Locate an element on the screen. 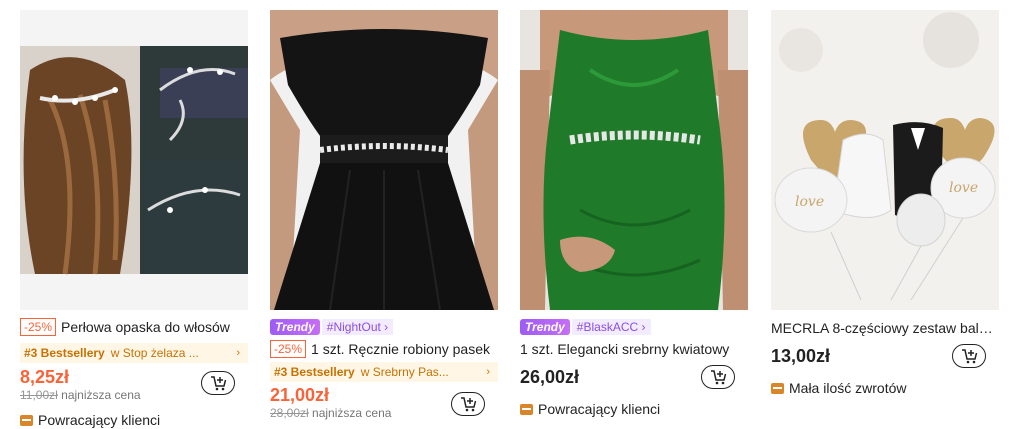 This screenshot has width=1024, height=429. trendy-row: Trendy #BlaskACC › is located at coordinates (634, 327).